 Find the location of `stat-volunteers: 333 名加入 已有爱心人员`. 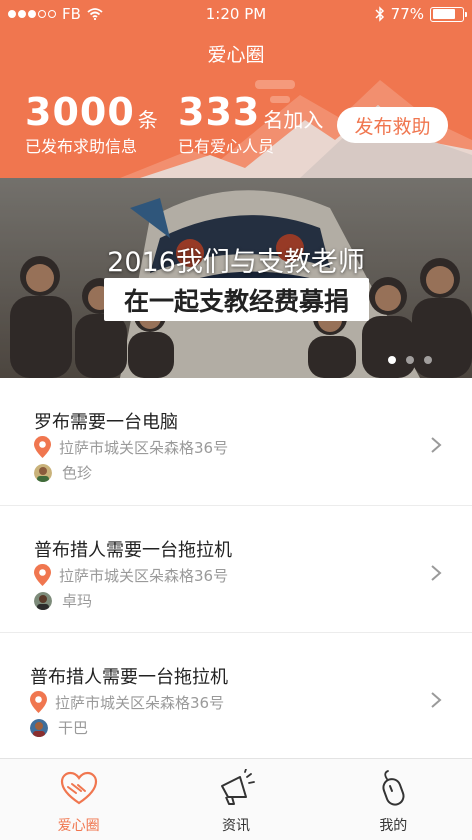

stat-volunteers: 333 名加入 已有爱心人员 is located at coordinates (250, 125).